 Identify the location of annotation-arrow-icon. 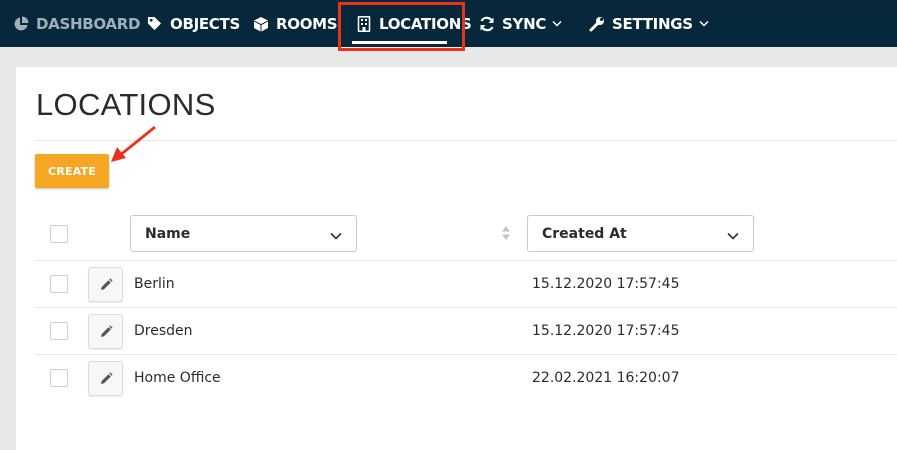
(133, 143).